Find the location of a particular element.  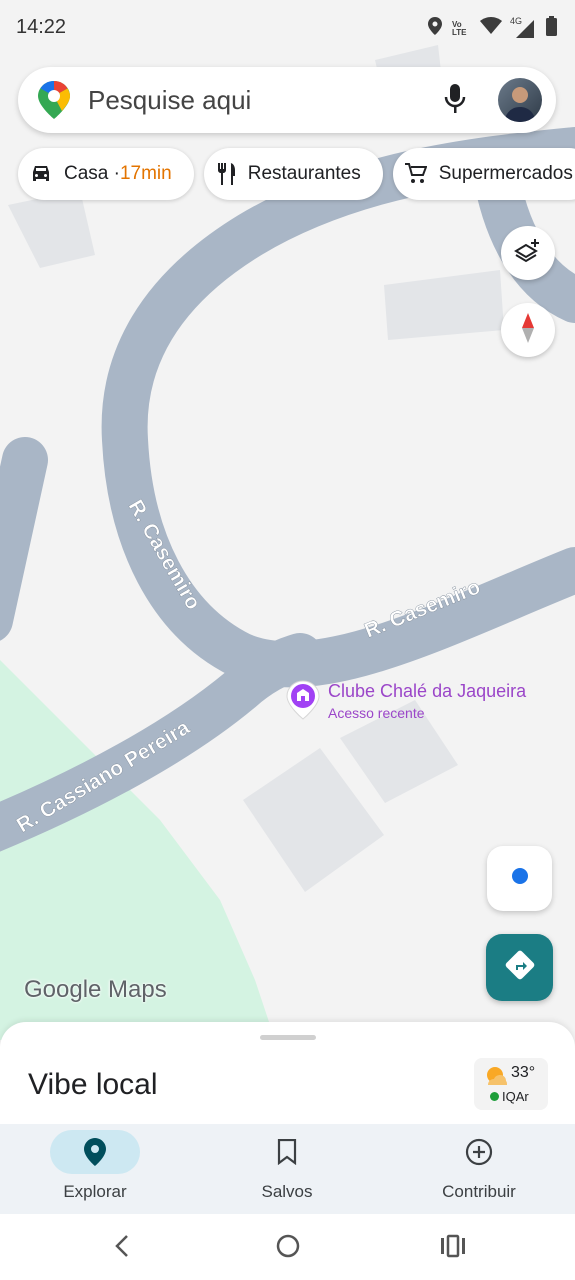

sheet-title: Vibe local is located at coordinates (93, 1084).